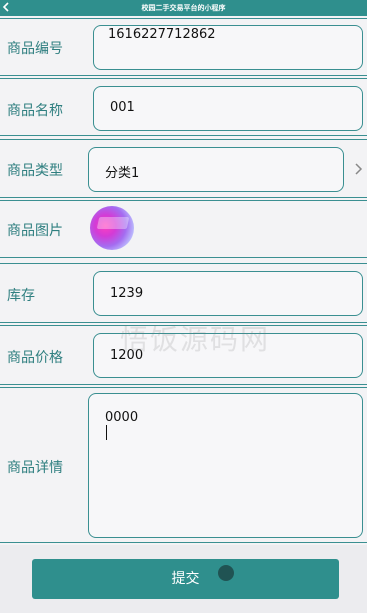 The height and width of the screenshot is (613, 367). I want to click on thumbnail-highlight, so click(113, 223).